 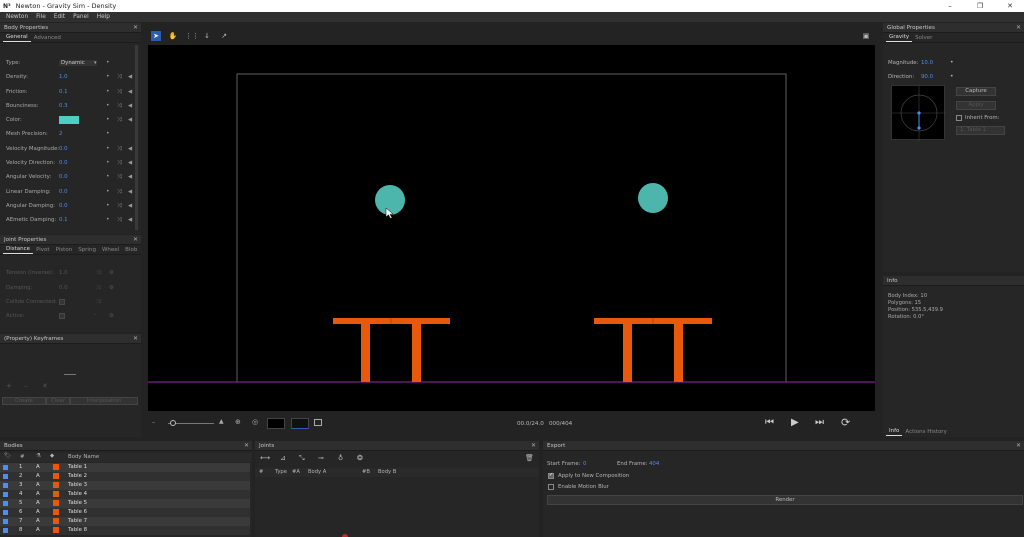 What do you see at coordinates (63, 177) in the screenshot?
I see `angular-velocity-value: 0.0` at bounding box center [63, 177].